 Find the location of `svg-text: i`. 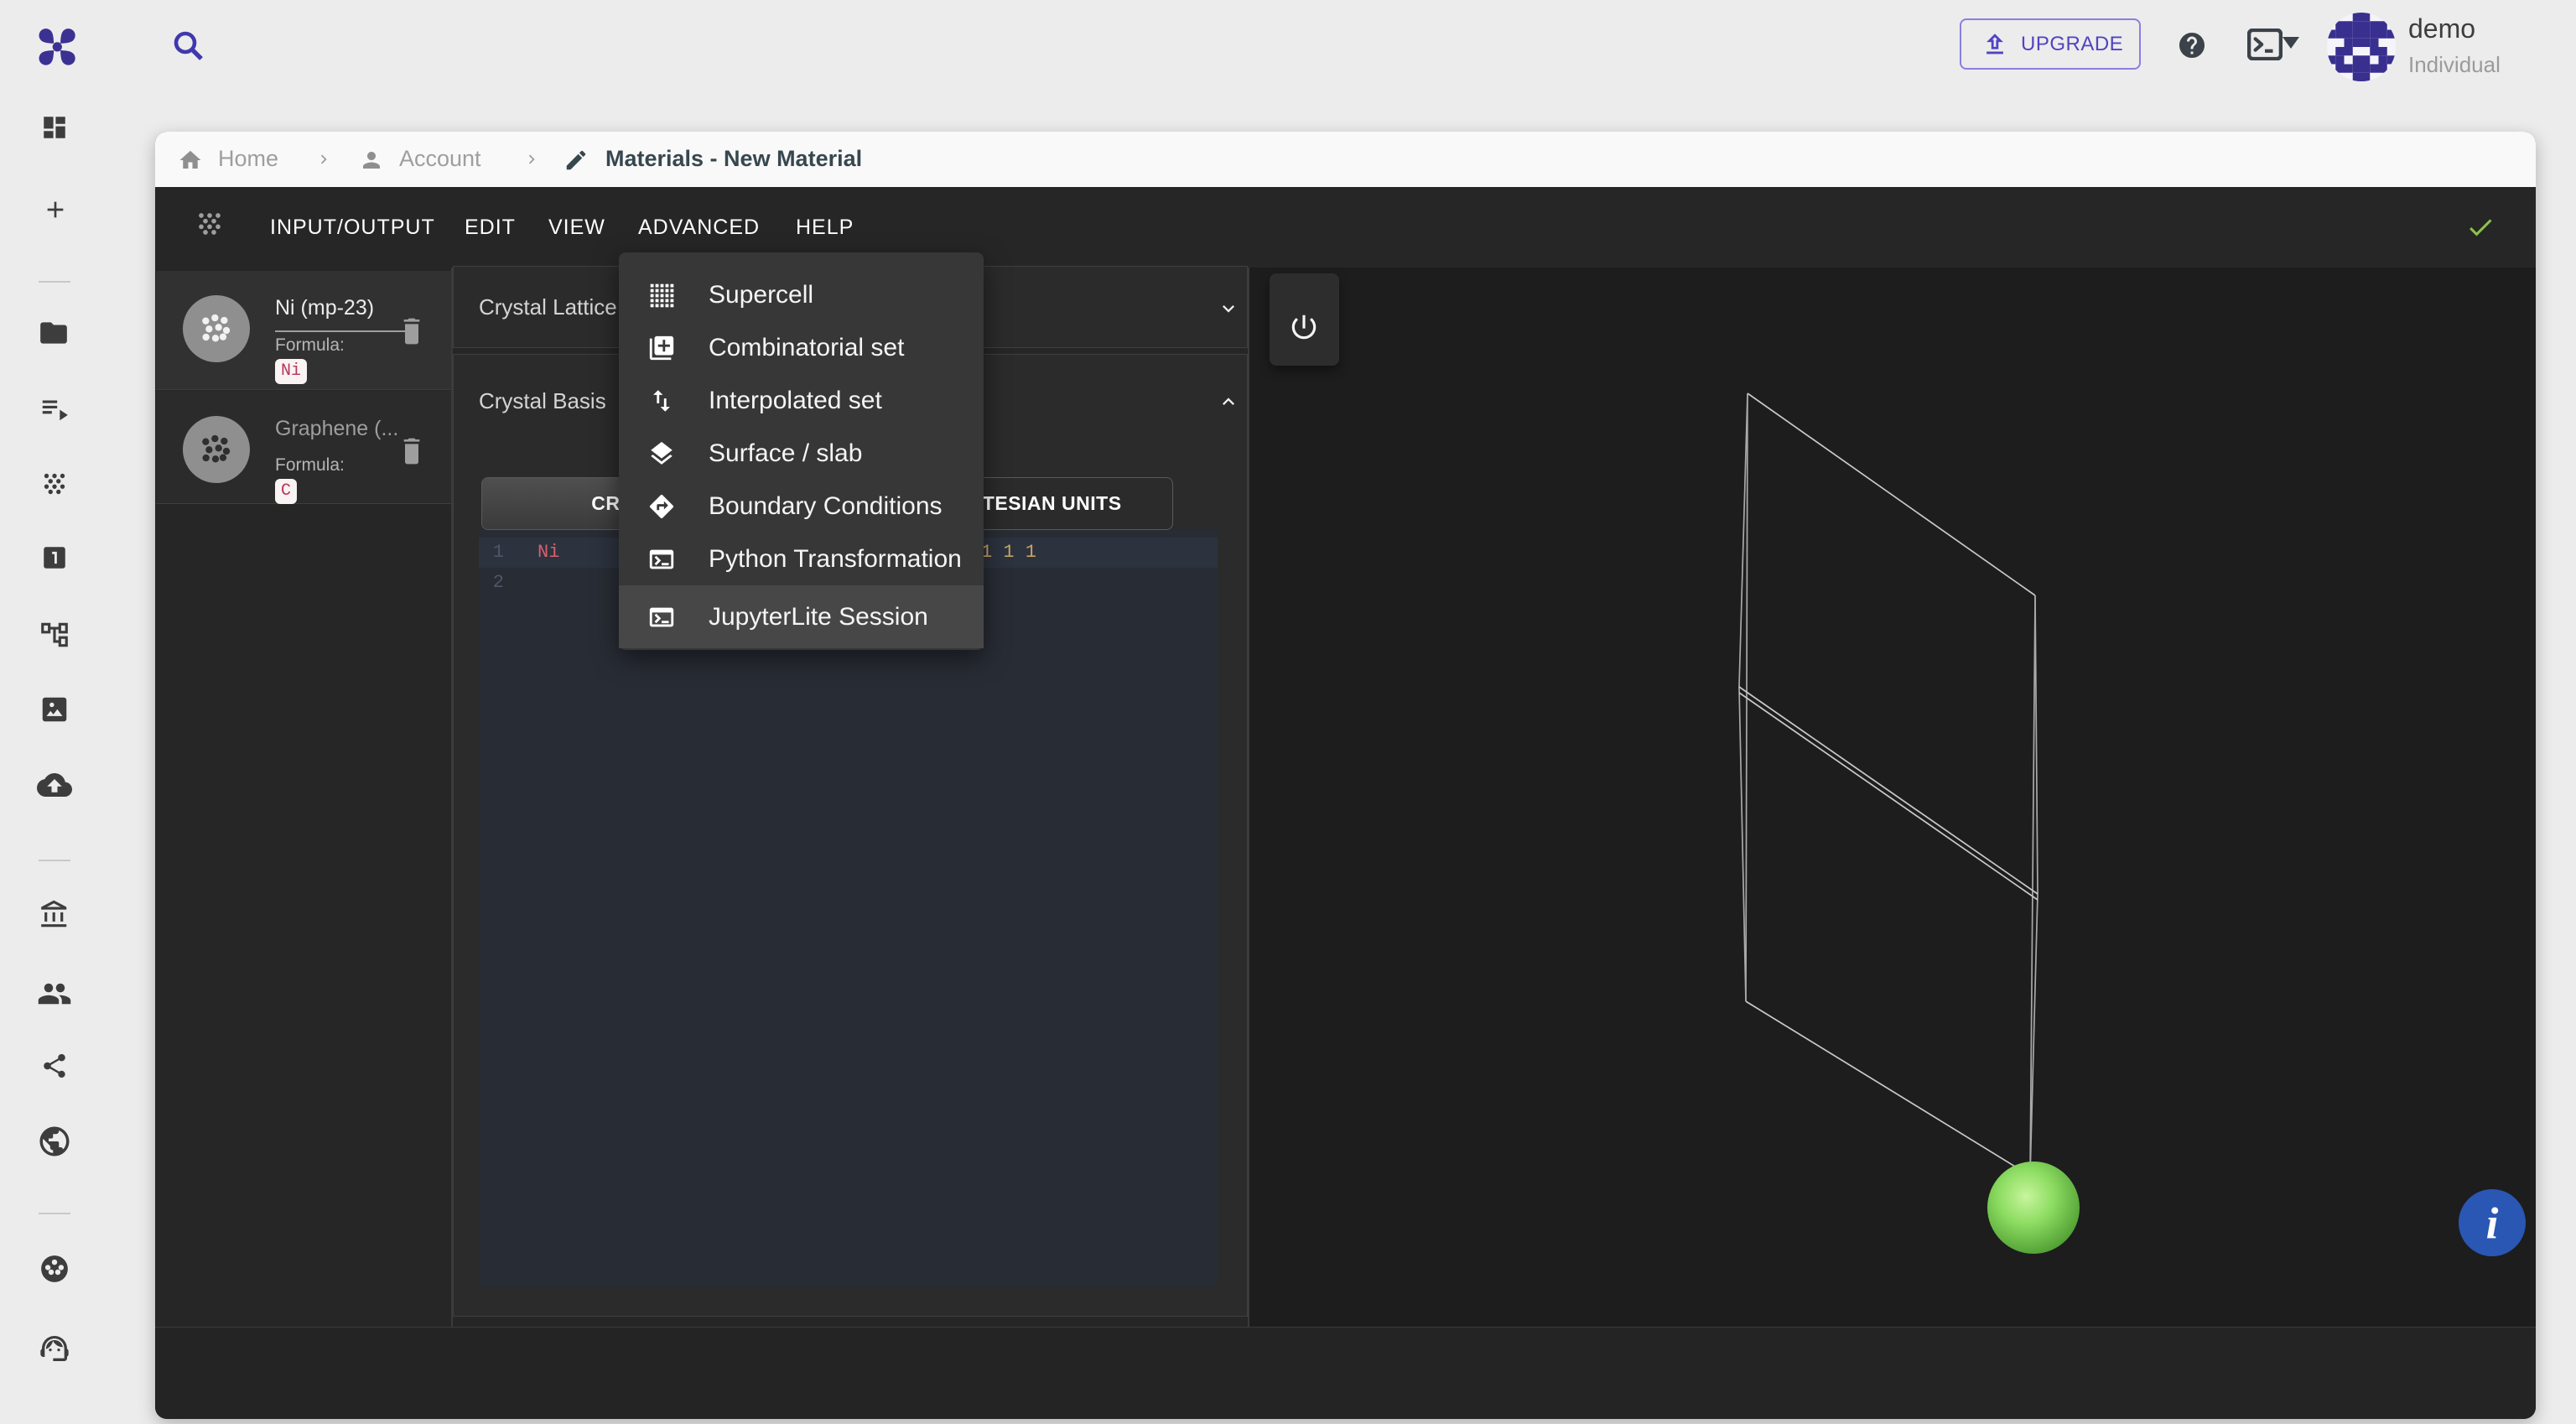

svg-text: i is located at coordinates (2492, 1223).